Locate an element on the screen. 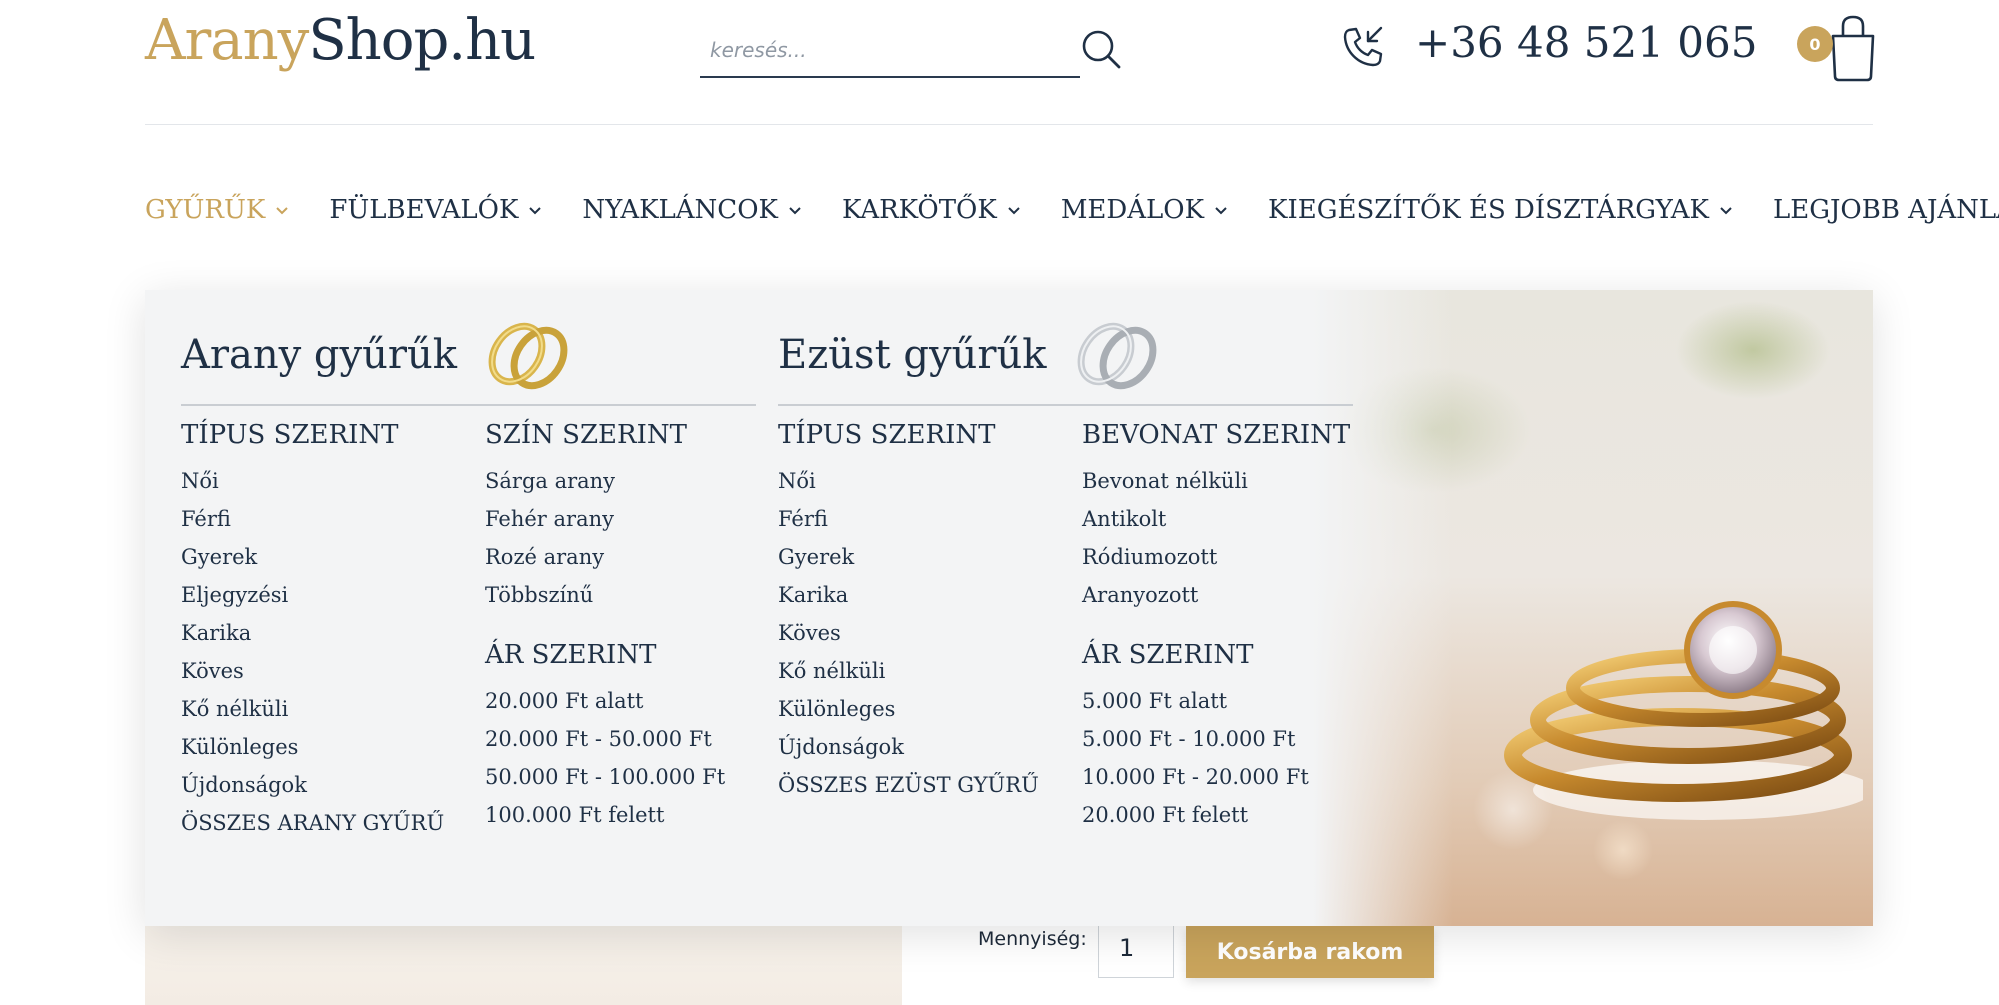 The image size is (1999, 1005). header-divider is located at coordinates (1009, 124).